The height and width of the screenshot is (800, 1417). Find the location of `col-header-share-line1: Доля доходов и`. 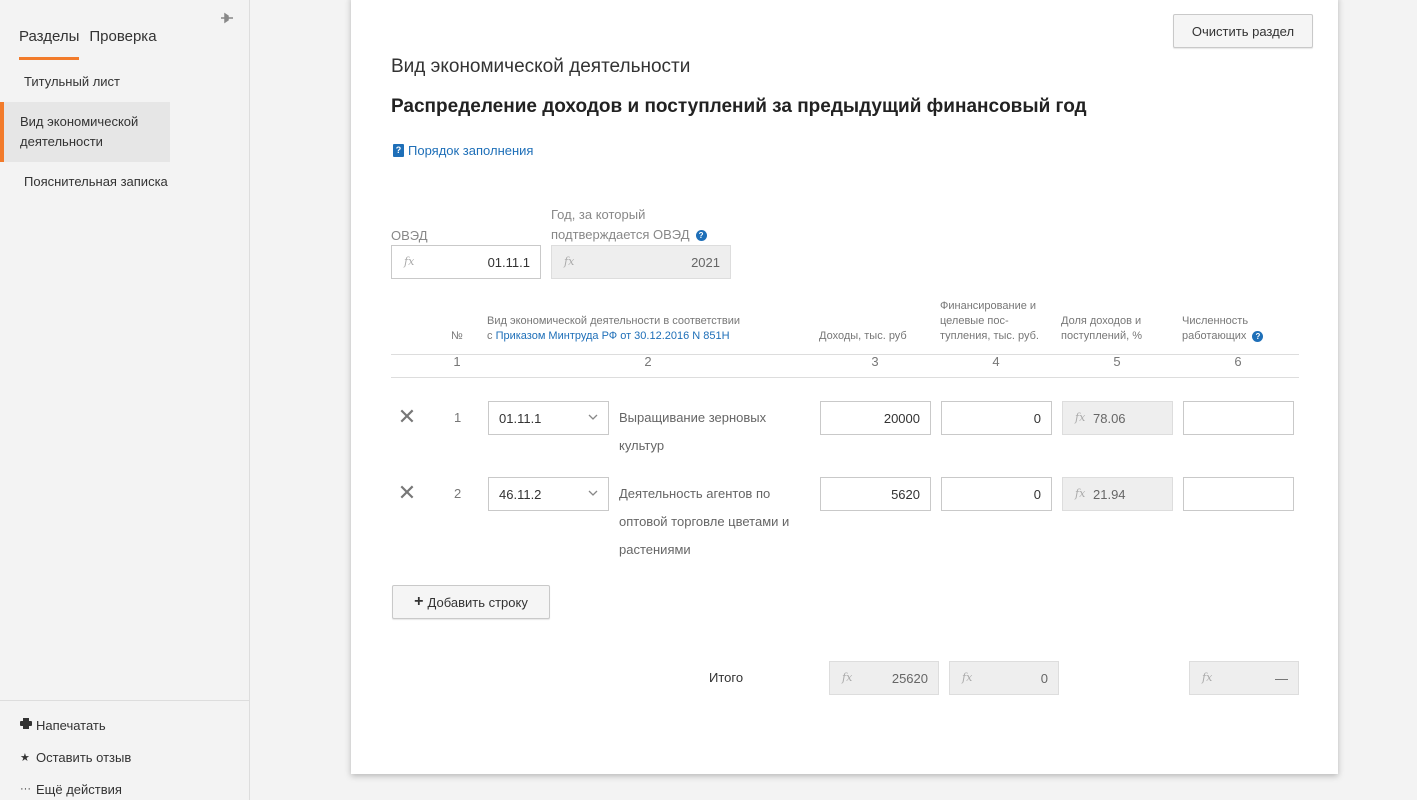

col-header-share-line1: Доля доходов и is located at coordinates (1101, 321).